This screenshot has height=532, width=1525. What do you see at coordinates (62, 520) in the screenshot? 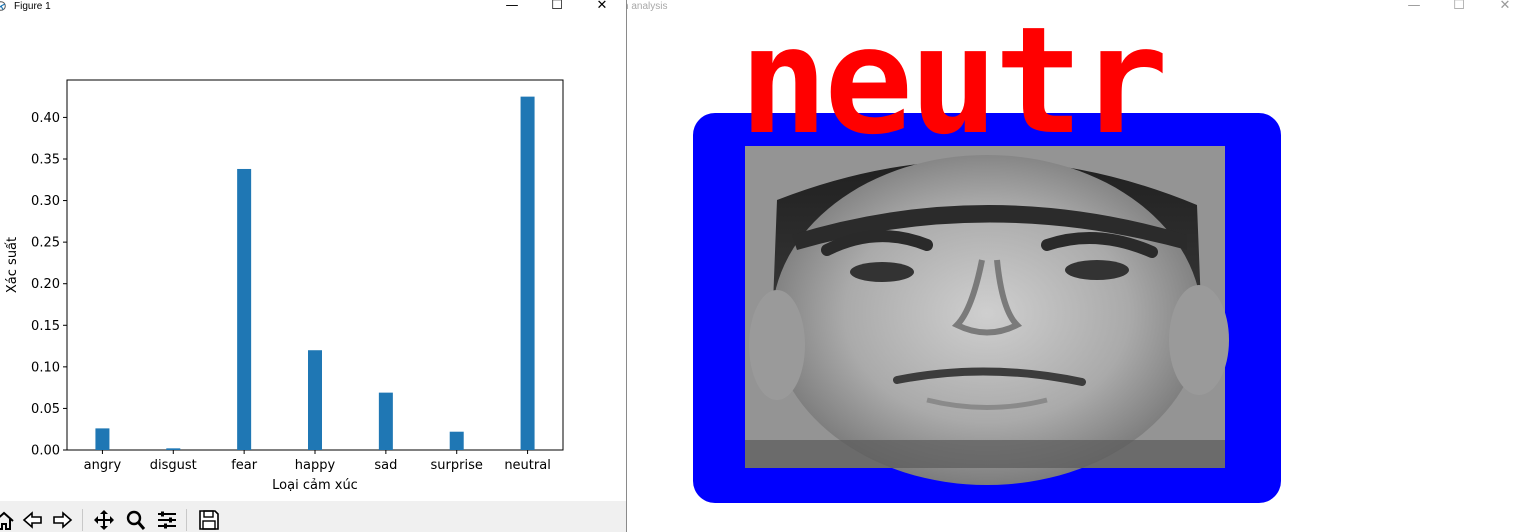
I see `forward-icon` at bounding box center [62, 520].